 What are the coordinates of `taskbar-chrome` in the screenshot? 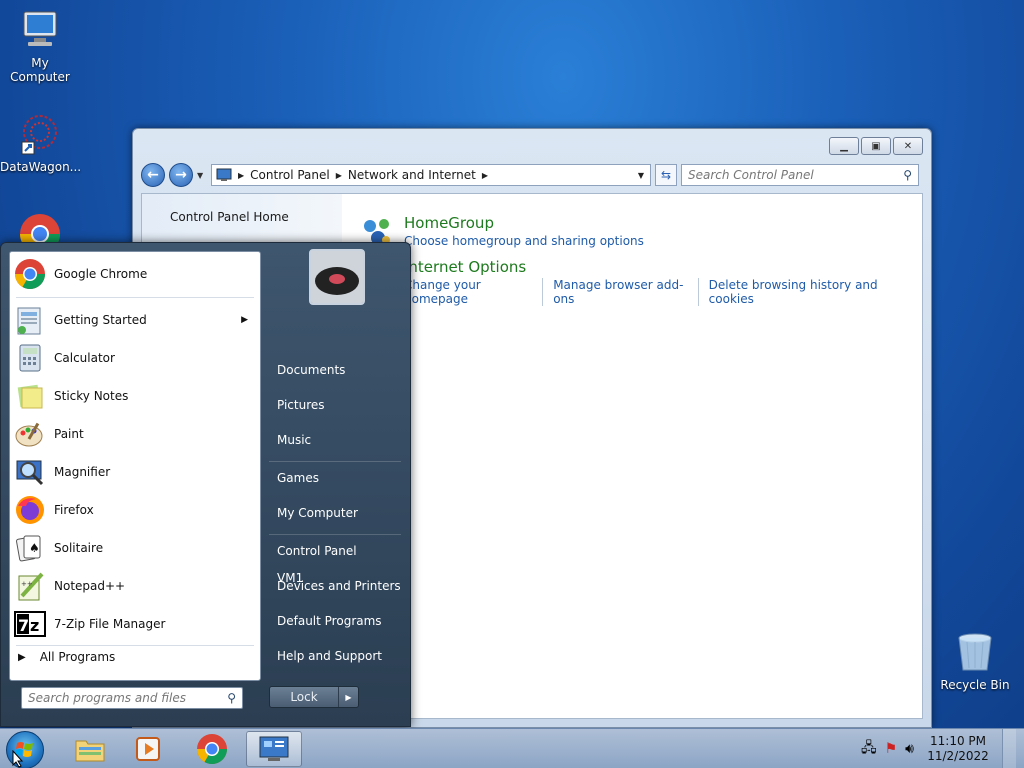 It's located at (212, 749).